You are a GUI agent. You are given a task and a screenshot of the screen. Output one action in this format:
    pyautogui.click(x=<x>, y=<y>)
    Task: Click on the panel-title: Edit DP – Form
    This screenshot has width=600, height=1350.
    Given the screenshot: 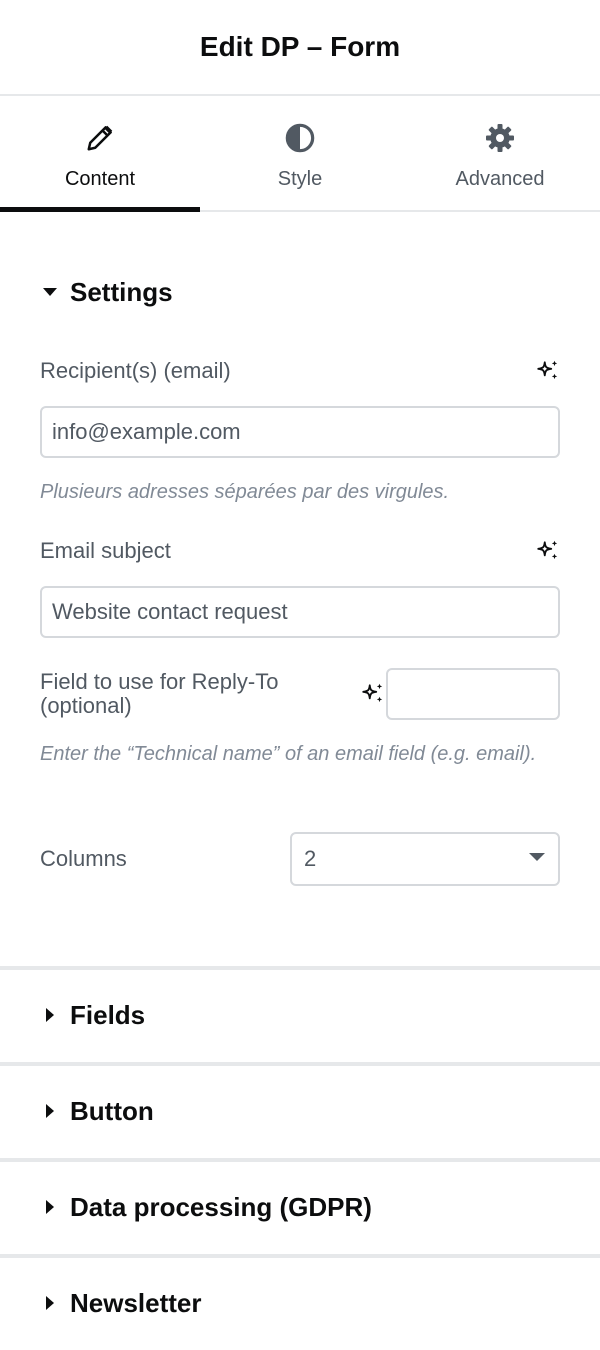 What is the action you would take?
    pyautogui.click(x=300, y=46)
    